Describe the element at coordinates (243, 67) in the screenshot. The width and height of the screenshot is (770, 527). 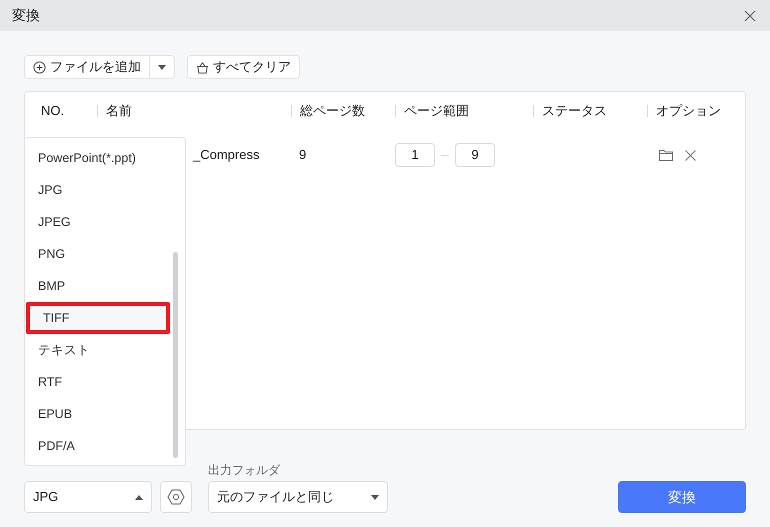
I see `clear-all-button: すべてクリア` at that location.